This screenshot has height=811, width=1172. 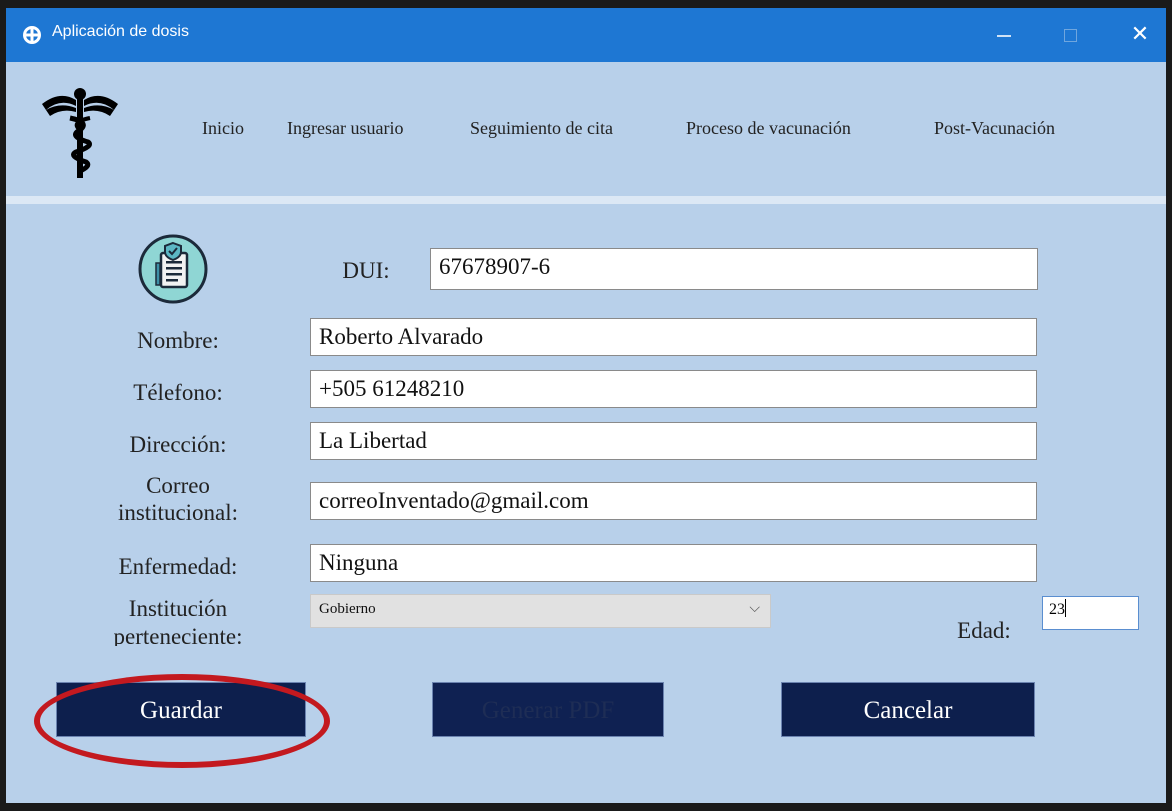 What do you see at coordinates (178, 608) in the screenshot?
I see `institucion-label-line1: Institución` at bounding box center [178, 608].